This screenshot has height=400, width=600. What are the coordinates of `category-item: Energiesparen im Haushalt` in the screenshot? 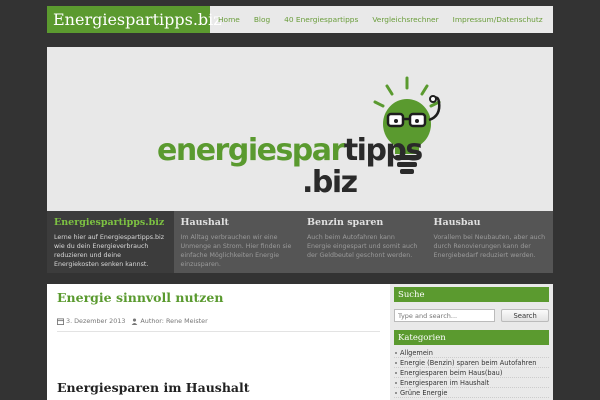 It's located at (471, 383).